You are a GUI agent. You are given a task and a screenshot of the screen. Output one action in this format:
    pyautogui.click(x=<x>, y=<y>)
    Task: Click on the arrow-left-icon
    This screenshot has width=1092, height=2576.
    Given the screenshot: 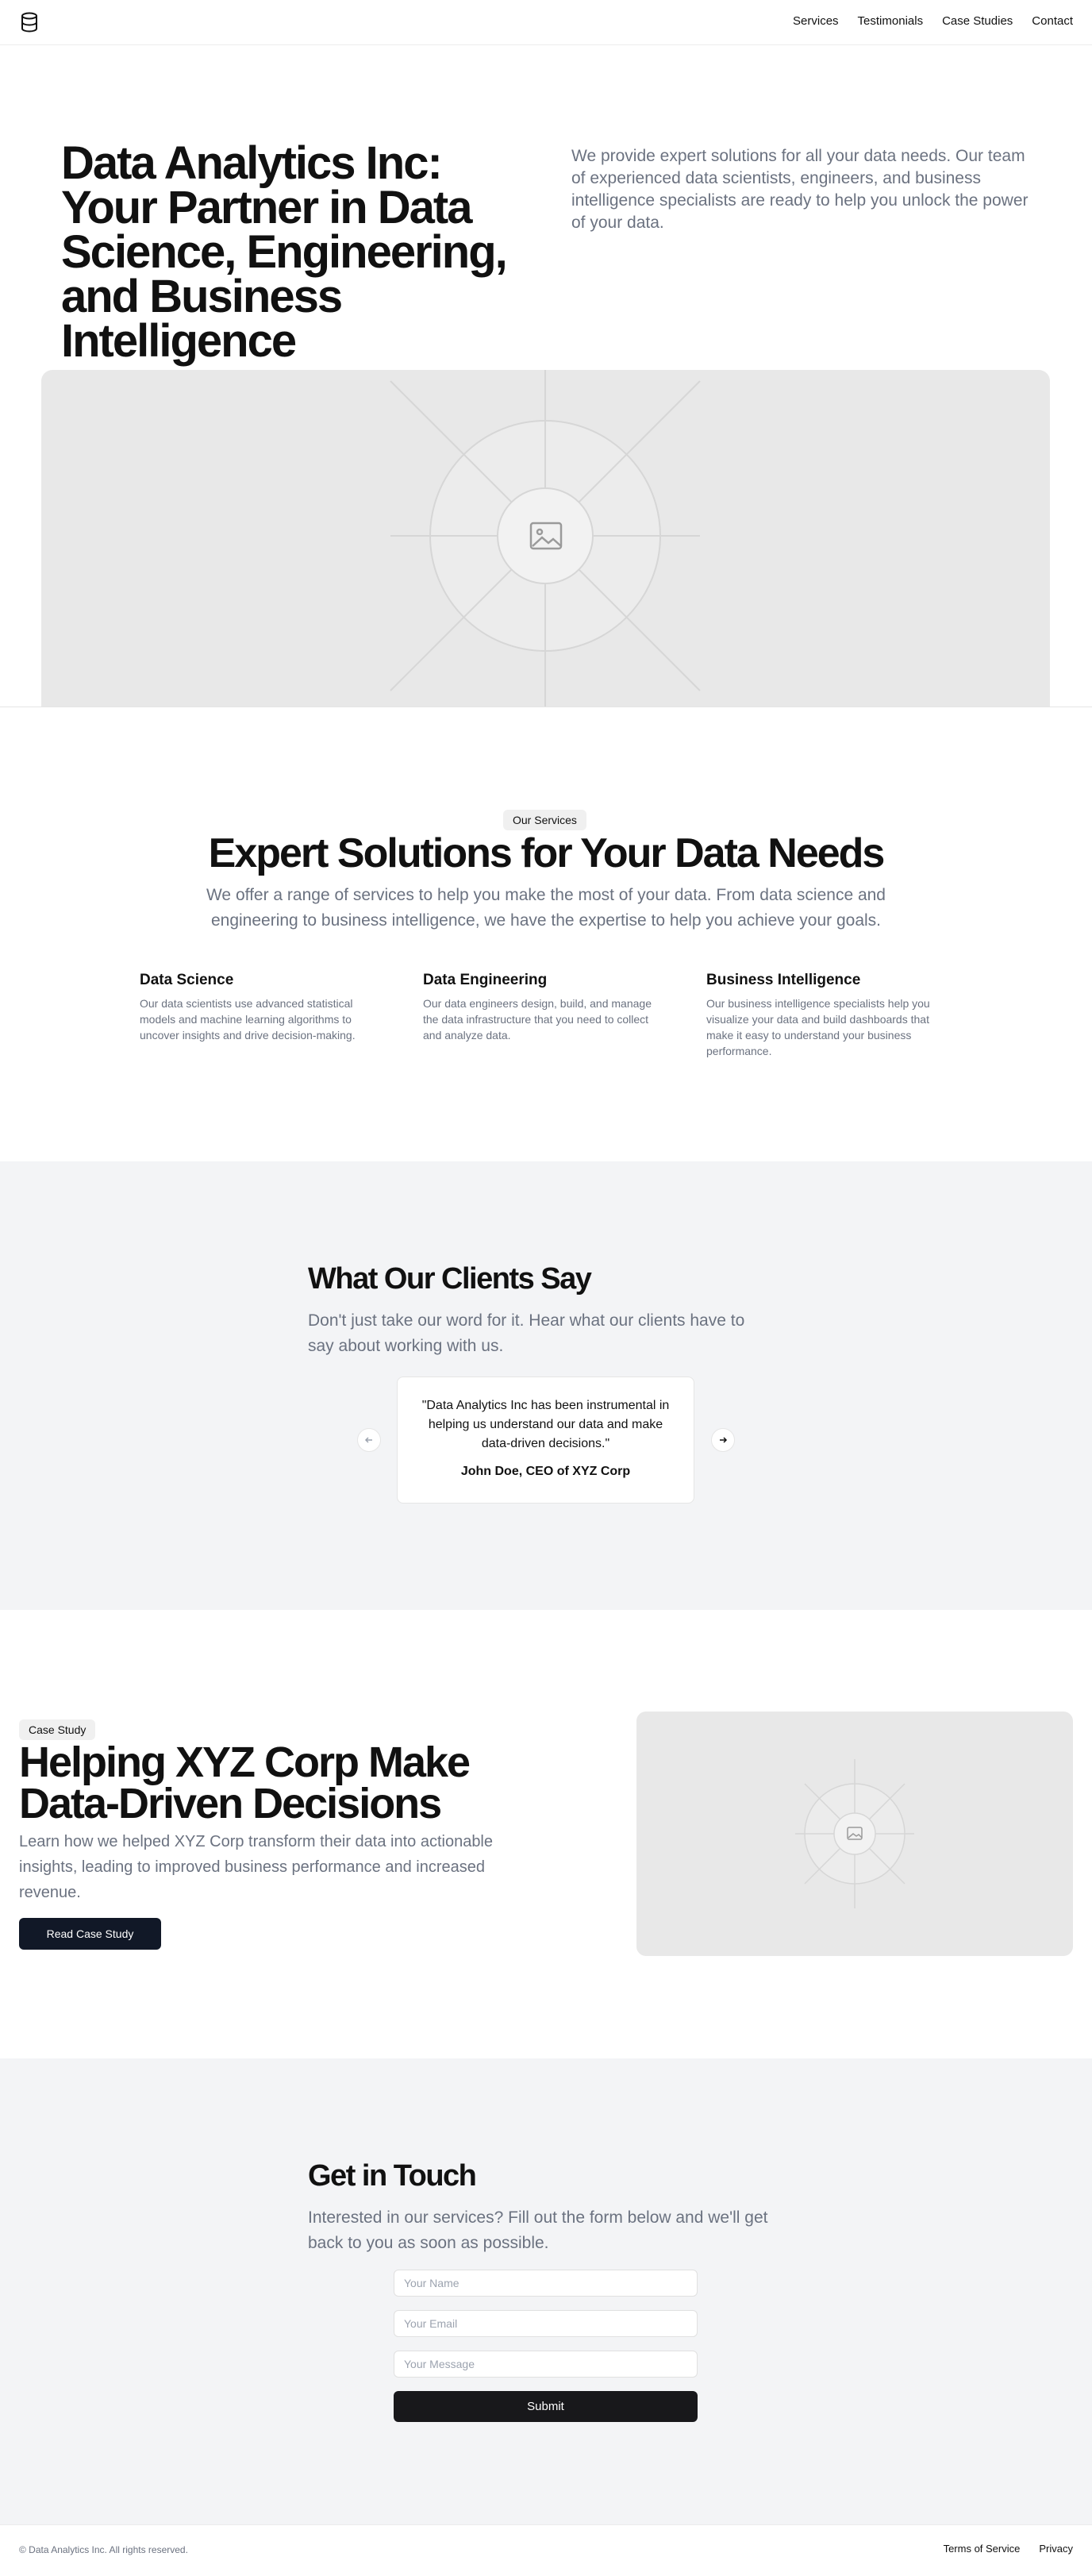 What is the action you would take?
    pyautogui.click(x=368, y=1440)
    